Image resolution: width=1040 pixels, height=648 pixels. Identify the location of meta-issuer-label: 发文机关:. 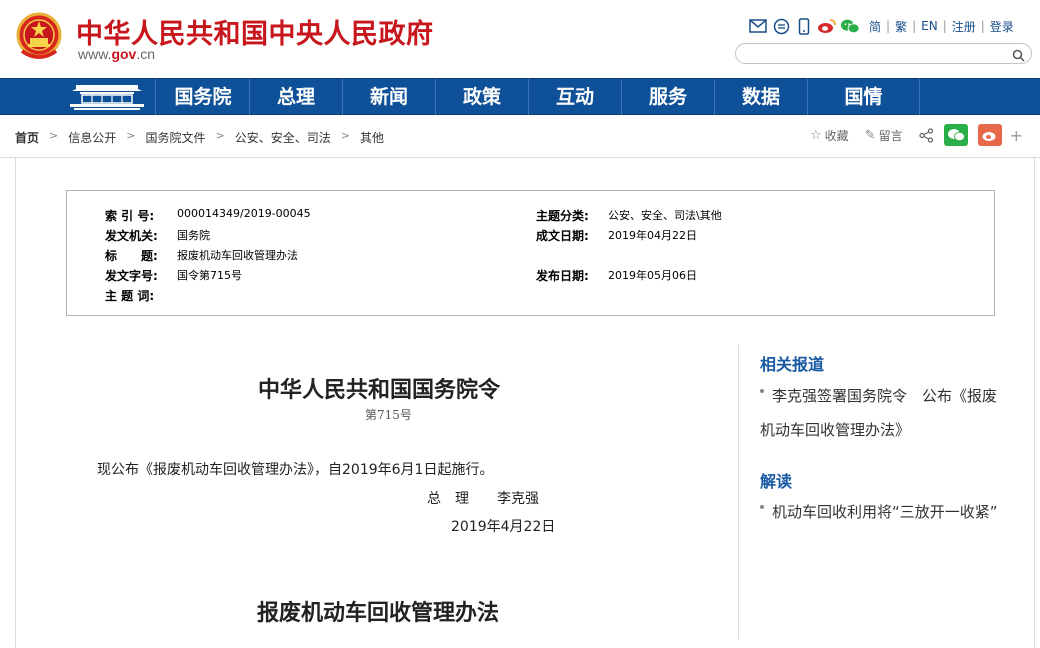
(131, 236).